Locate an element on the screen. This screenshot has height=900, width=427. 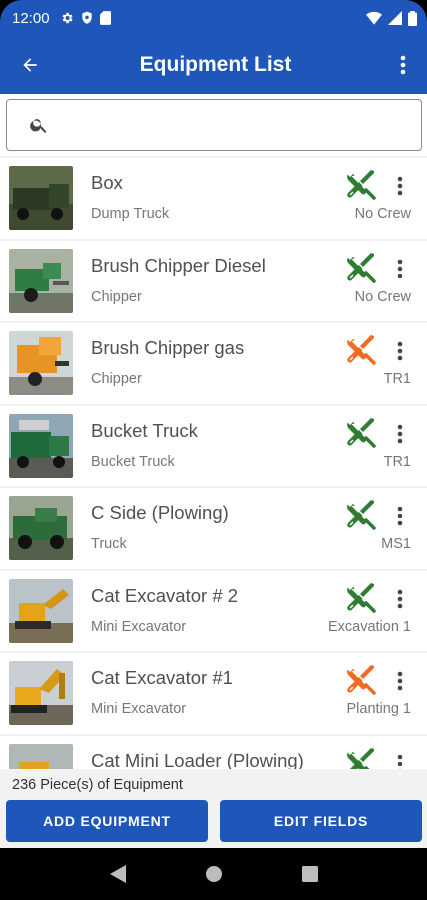
battery-icon is located at coordinates (412, 18).